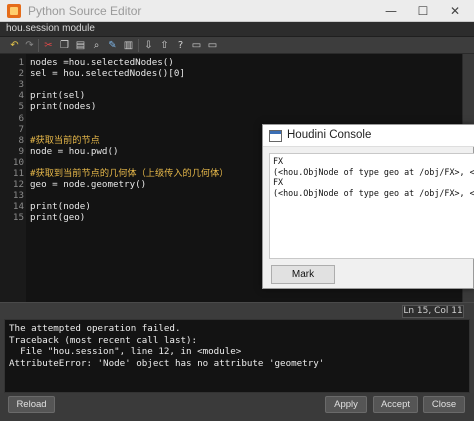  What do you see at coordinates (96, 45) in the screenshot?
I see `search-icon: ⌕` at bounding box center [96, 45].